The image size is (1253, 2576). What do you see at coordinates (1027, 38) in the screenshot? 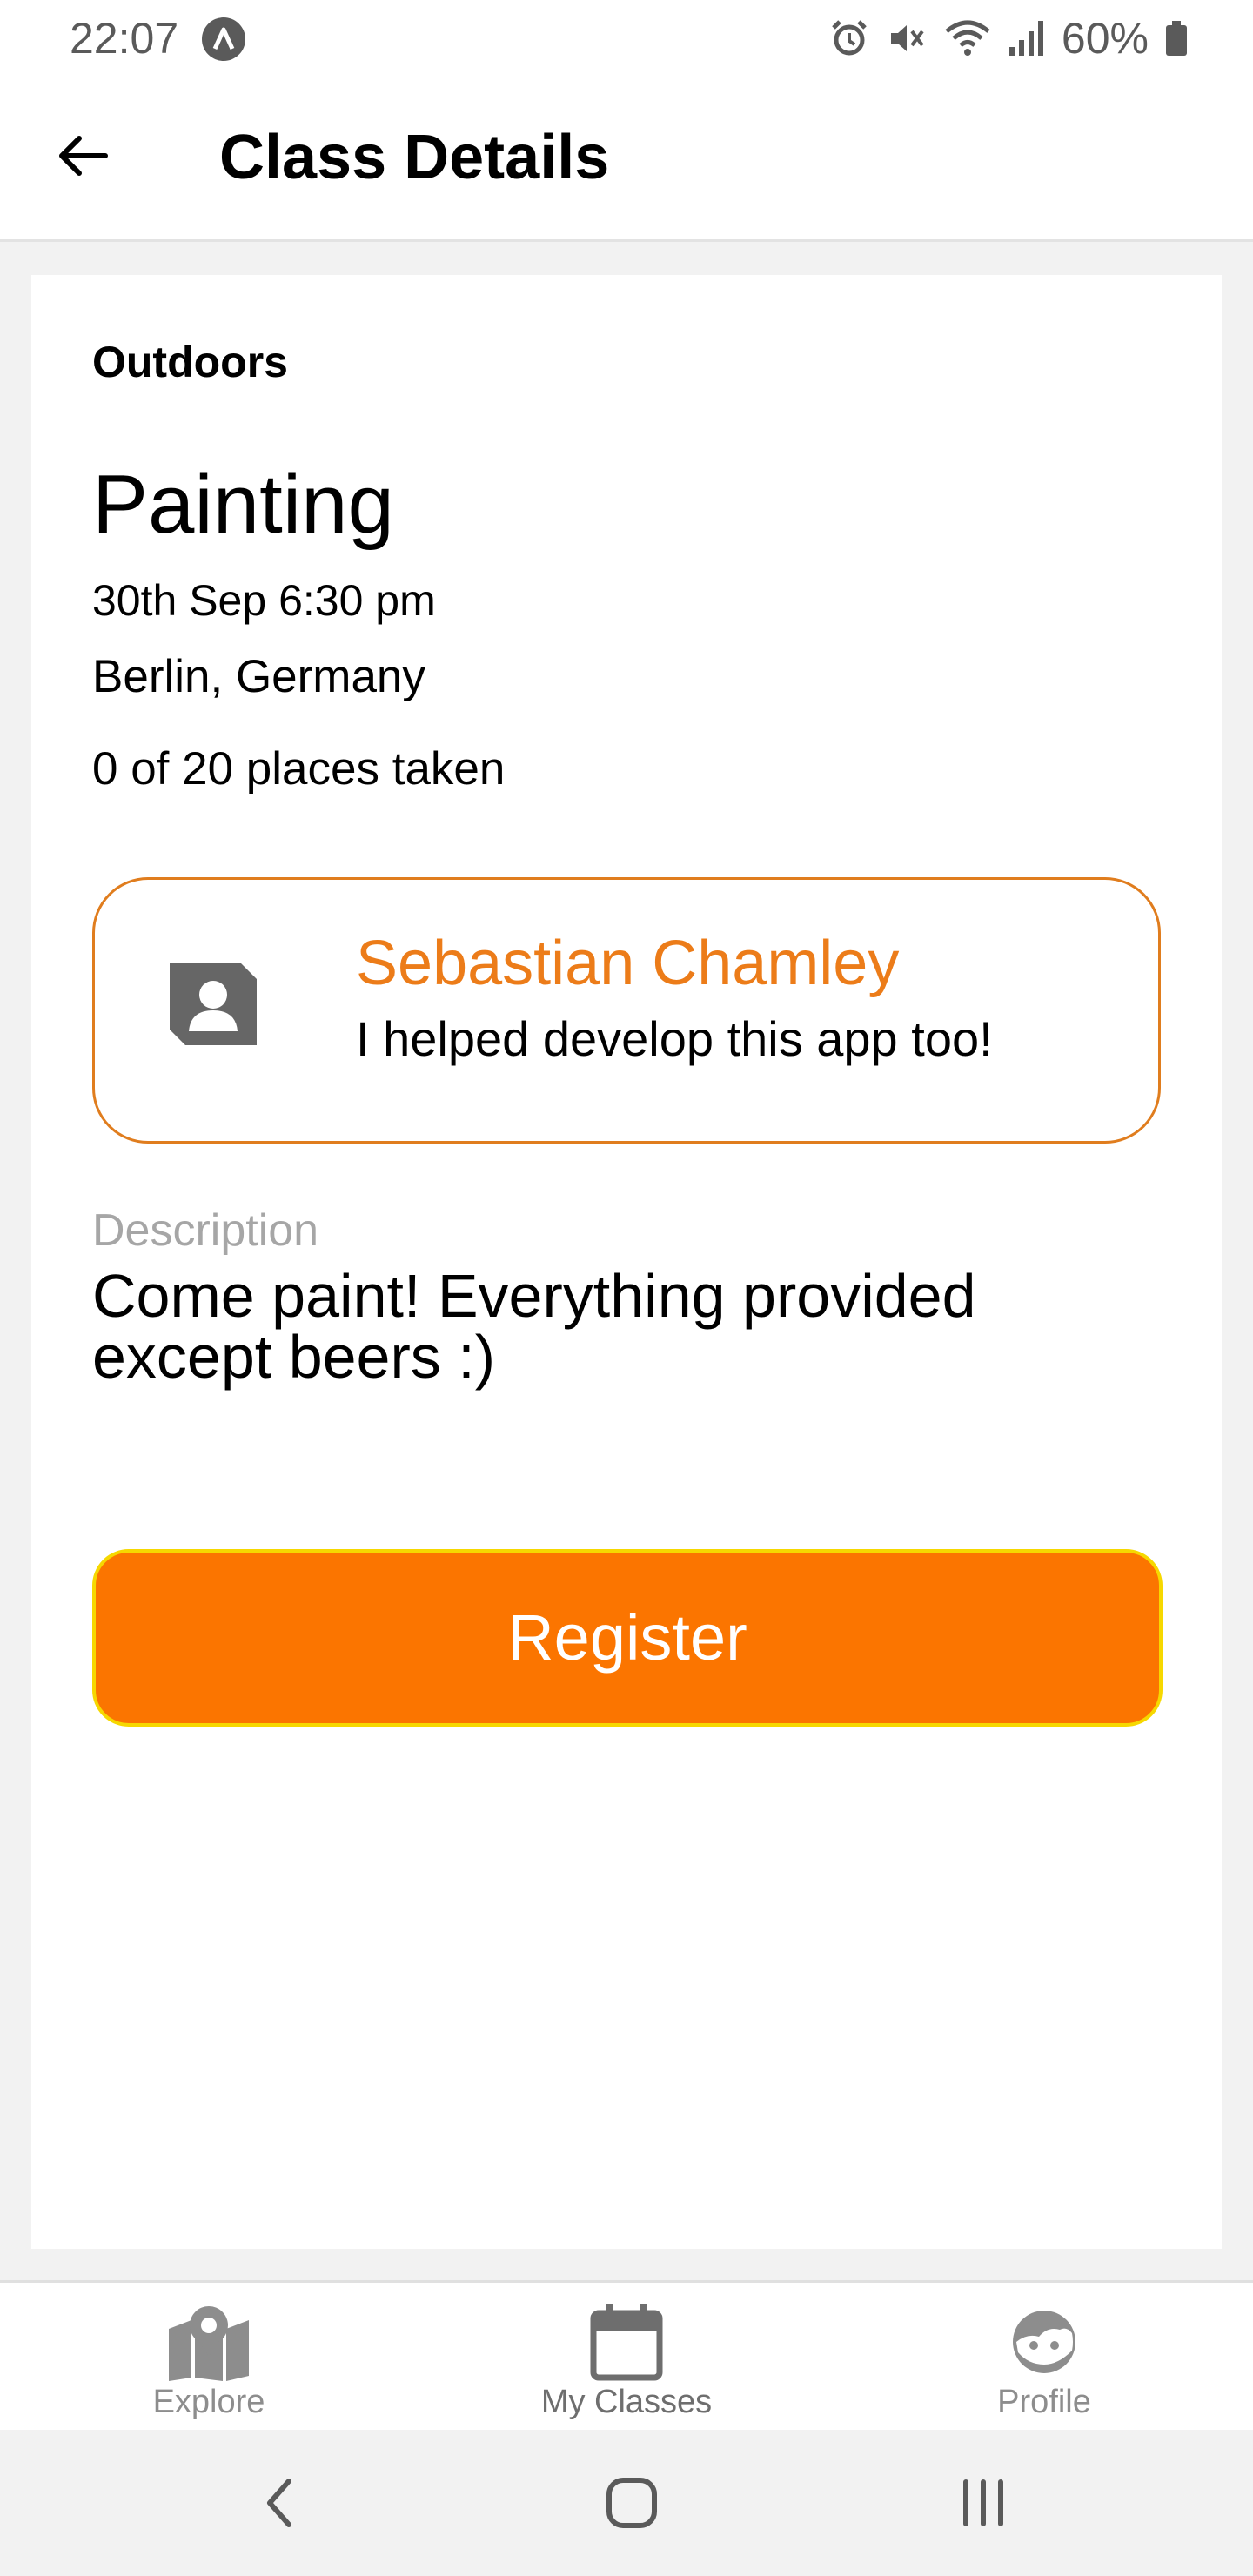
I see `signal-icon` at bounding box center [1027, 38].